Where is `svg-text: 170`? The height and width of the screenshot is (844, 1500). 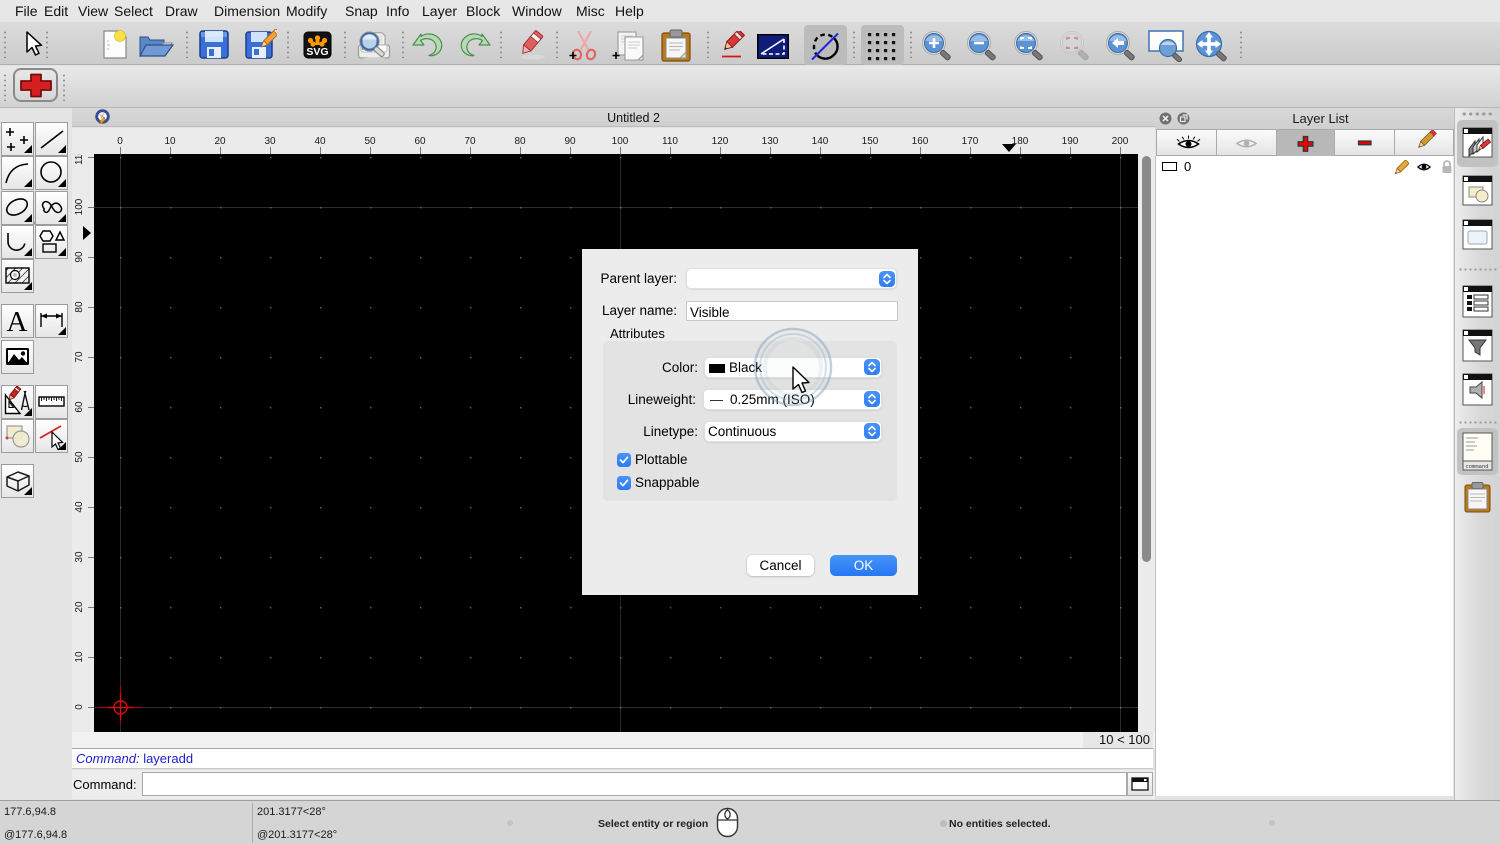
svg-text: 170 is located at coordinates (970, 141).